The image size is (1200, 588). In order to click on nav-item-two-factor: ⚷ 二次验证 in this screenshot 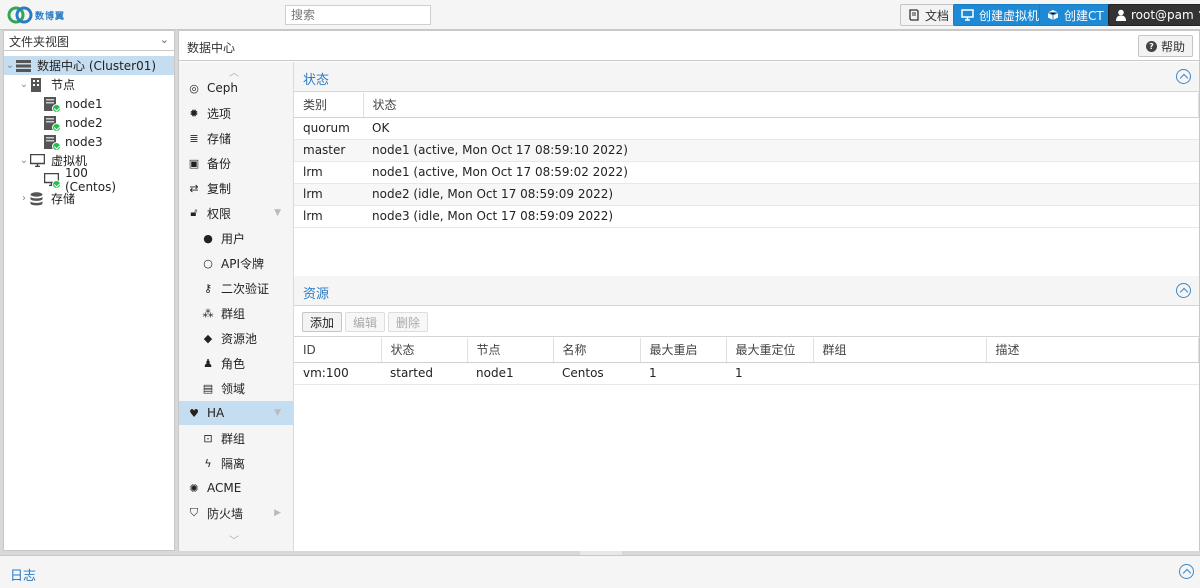, I will do `click(236, 288)`.